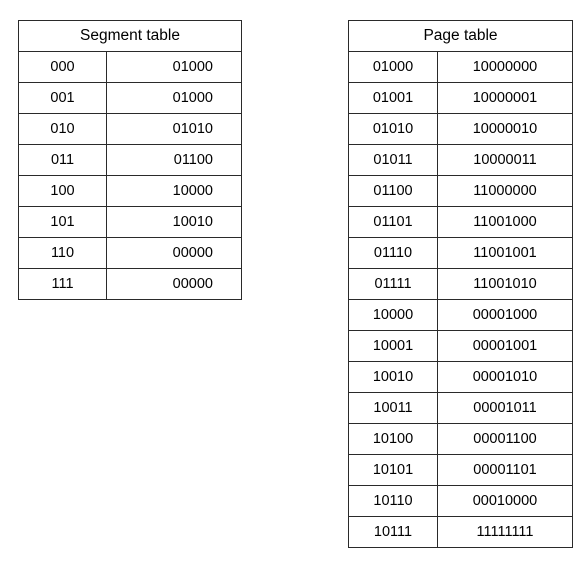 This screenshot has height=575, width=586. I want to click on table-row: 01111 11001010, so click(460, 284).